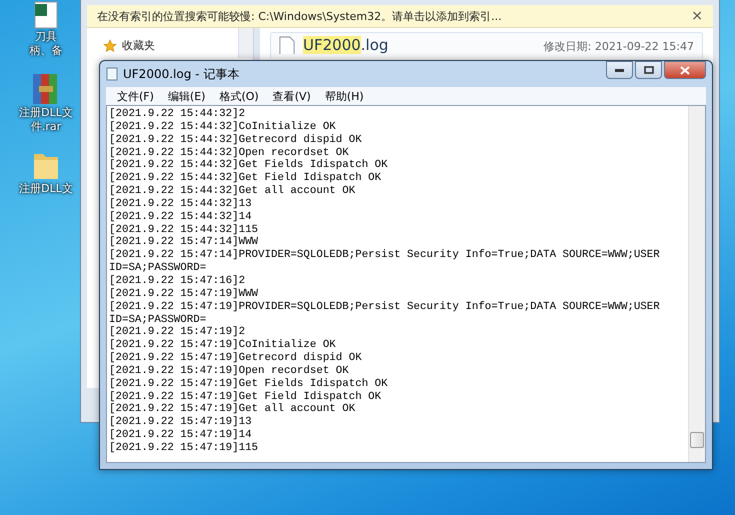 This screenshot has width=735, height=515. I want to click on star-icon, so click(110, 45).